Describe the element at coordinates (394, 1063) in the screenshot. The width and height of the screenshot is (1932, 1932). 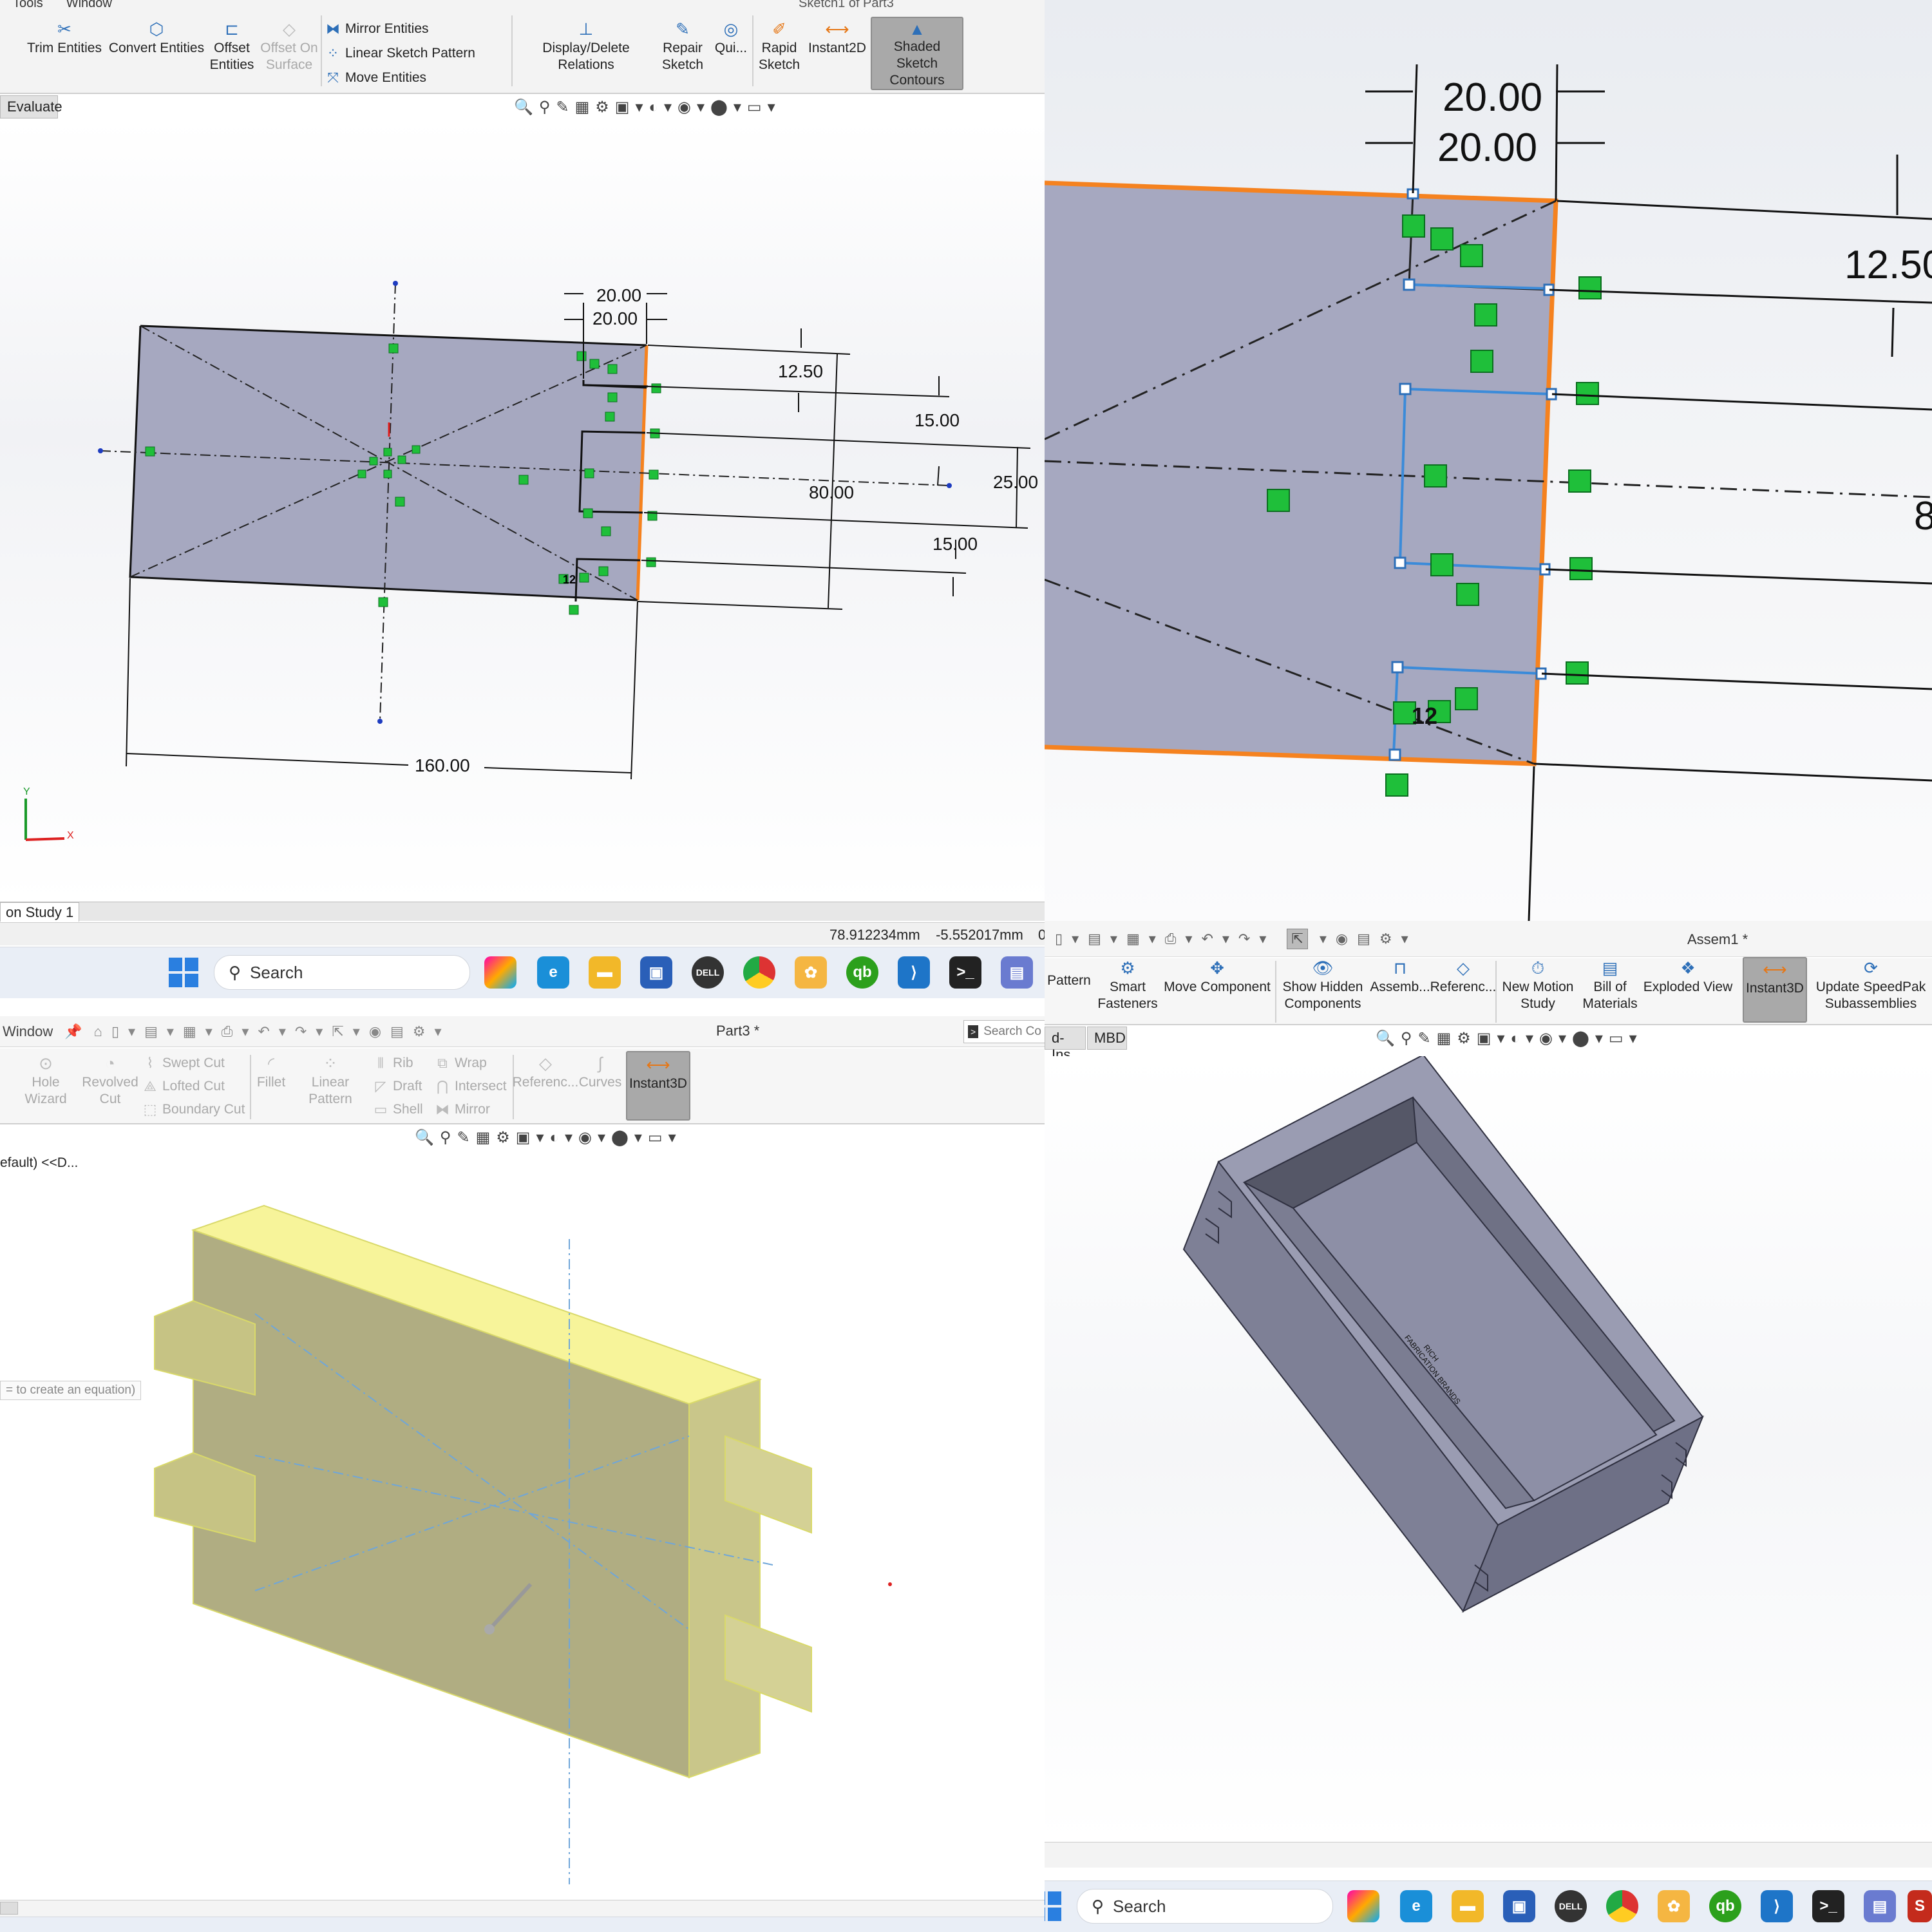
I see `rib-button: ⫴ Rib` at that location.